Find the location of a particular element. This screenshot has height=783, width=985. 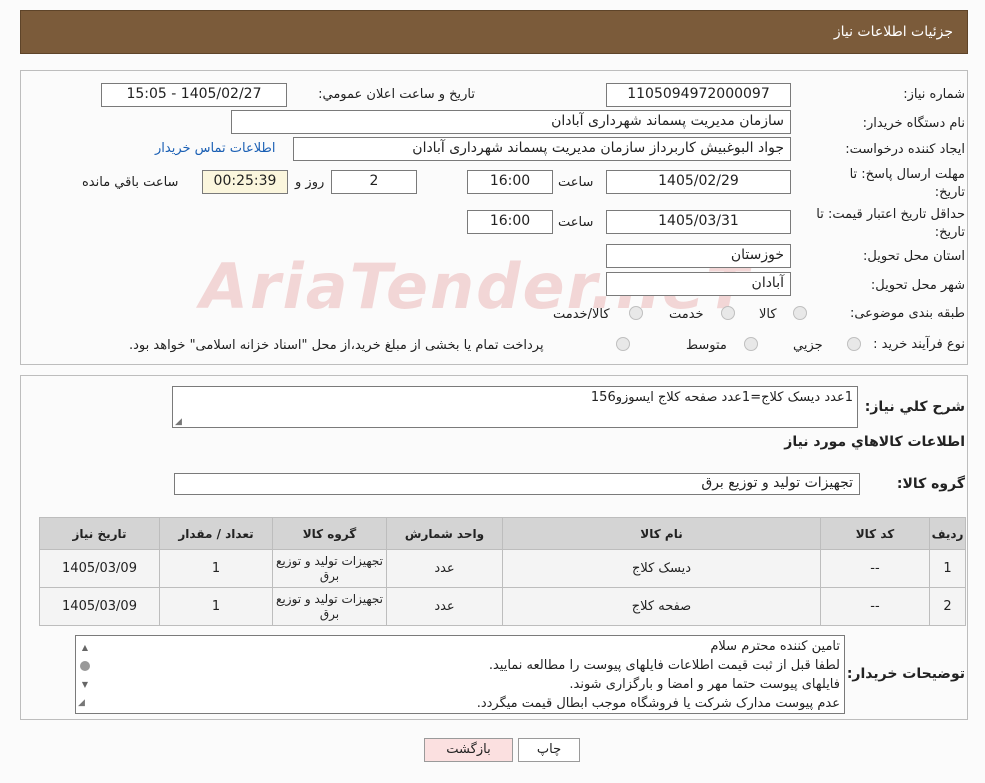

cell-name: دیسک کلاج is located at coordinates (661, 568).